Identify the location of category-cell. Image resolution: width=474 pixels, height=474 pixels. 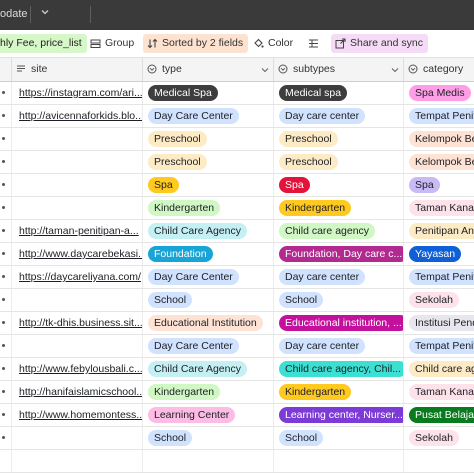
(439, 461).